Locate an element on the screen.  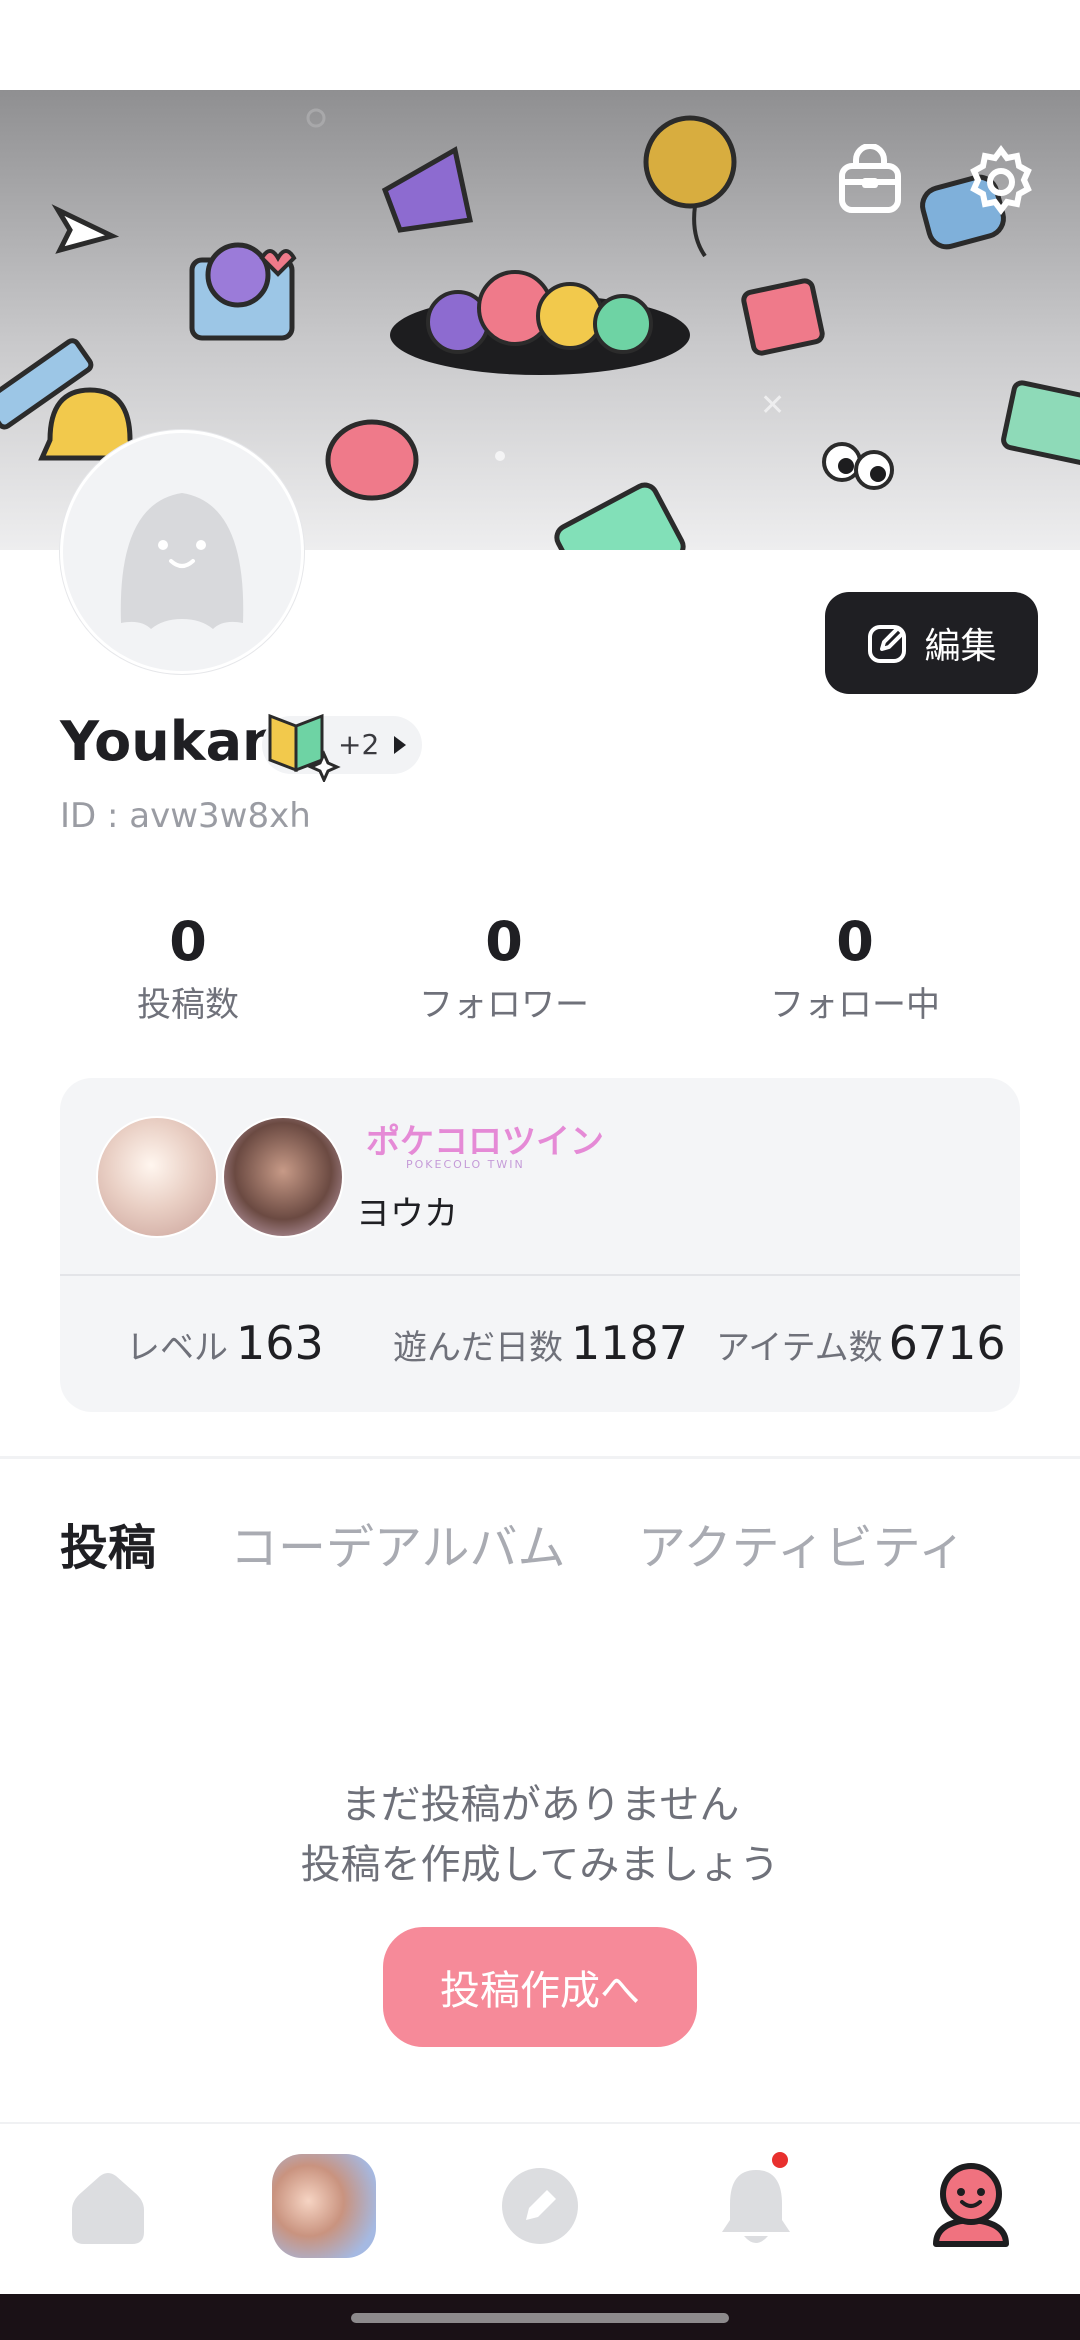
tab-activity: アクティビティ is located at coordinates (802, 1543).